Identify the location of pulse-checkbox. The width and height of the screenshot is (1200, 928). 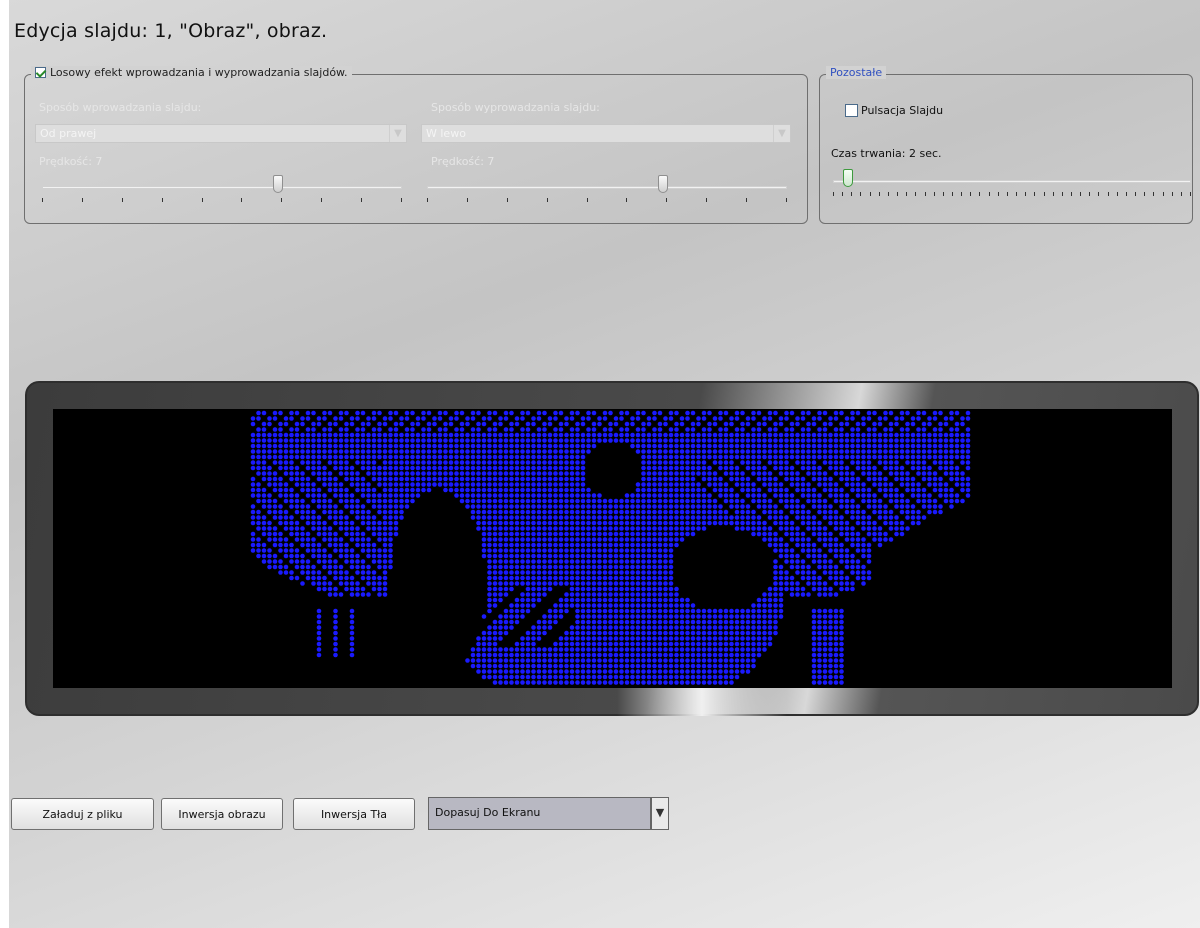
(851, 110).